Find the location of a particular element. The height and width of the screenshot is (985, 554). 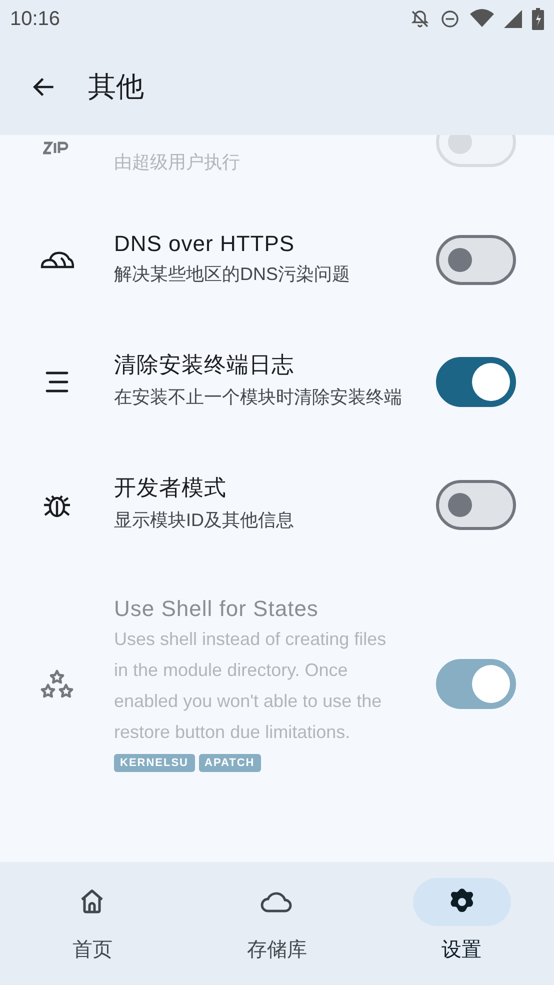

lines-icon is located at coordinates (57, 381).